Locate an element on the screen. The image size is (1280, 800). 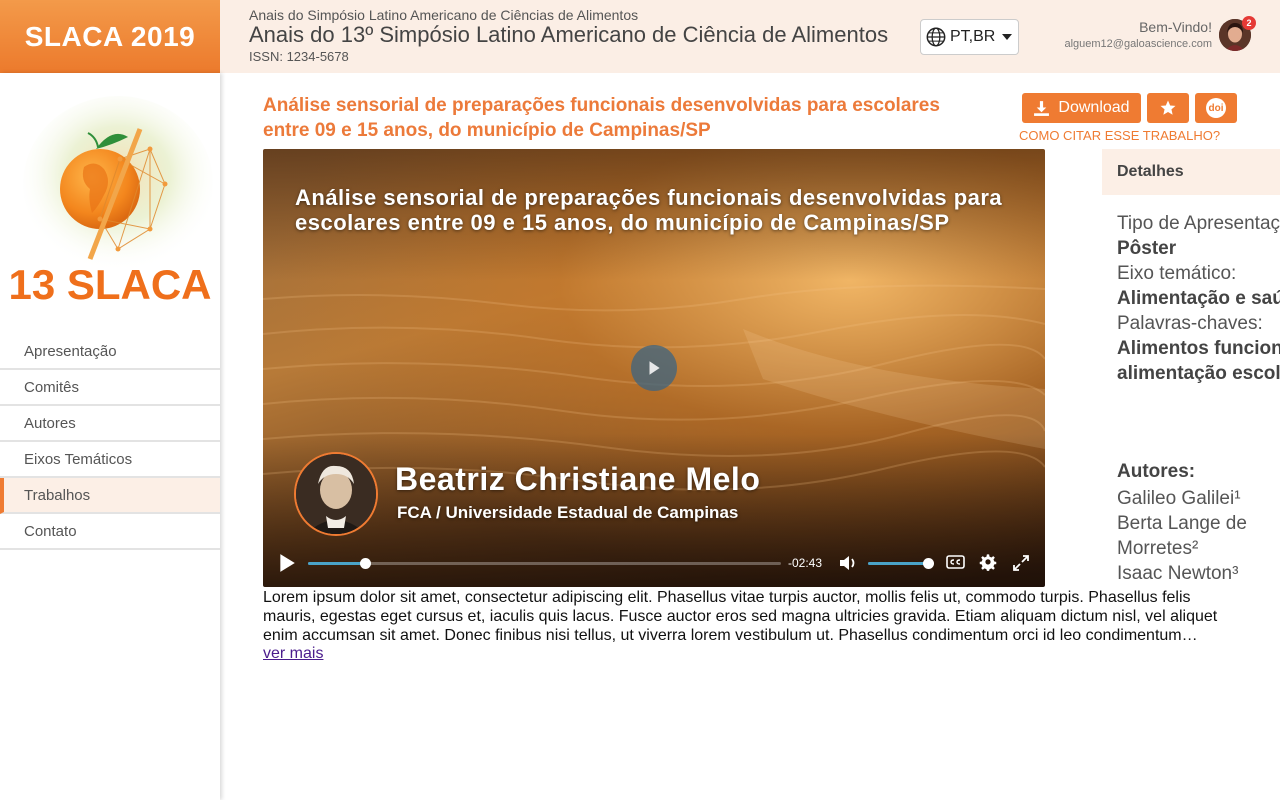
favorite-button is located at coordinates (1168, 108).